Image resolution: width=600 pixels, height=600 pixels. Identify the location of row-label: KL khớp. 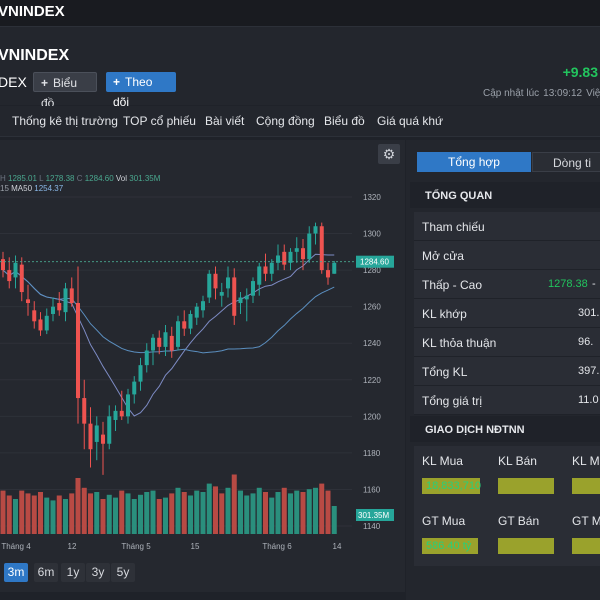
(444, 314).